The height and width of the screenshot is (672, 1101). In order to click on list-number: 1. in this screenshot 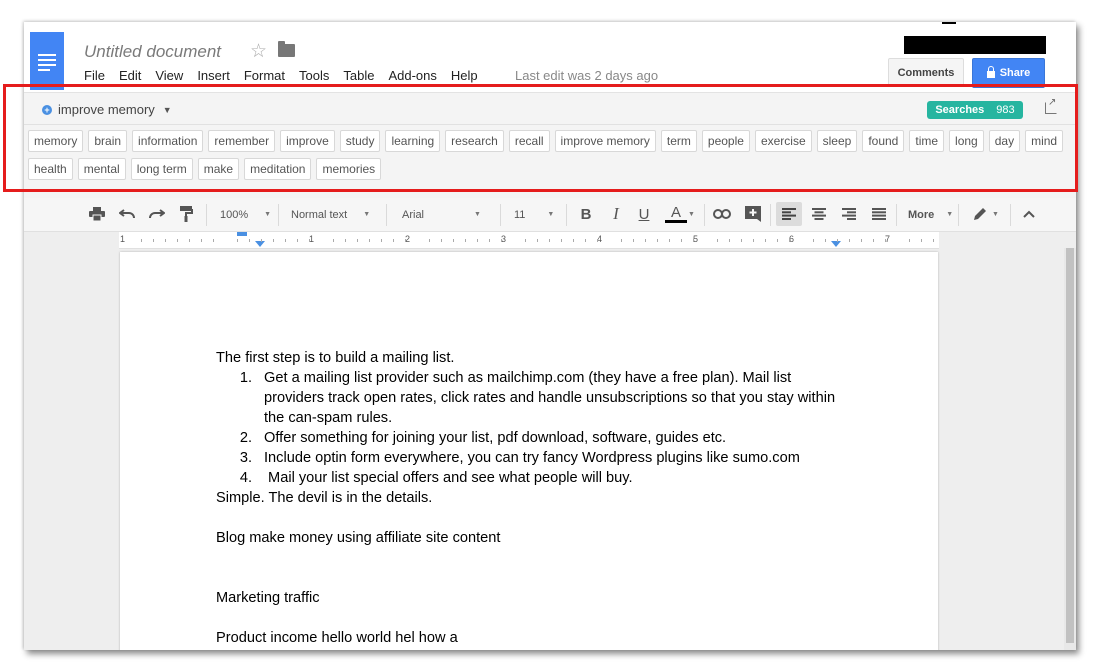, I will do `click(245, 378)`.